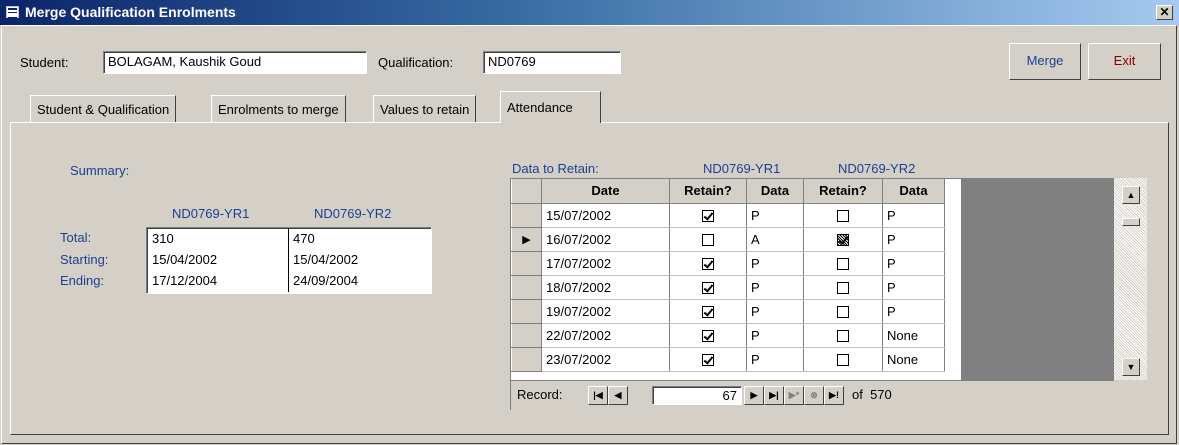 Image resolution: width=1179 pixels, height=445 pixels. Describe the element at coordinates (235, 62) in the screenshot. I see `student-field: BOLAGAM, Kaushik Goud` at that location.